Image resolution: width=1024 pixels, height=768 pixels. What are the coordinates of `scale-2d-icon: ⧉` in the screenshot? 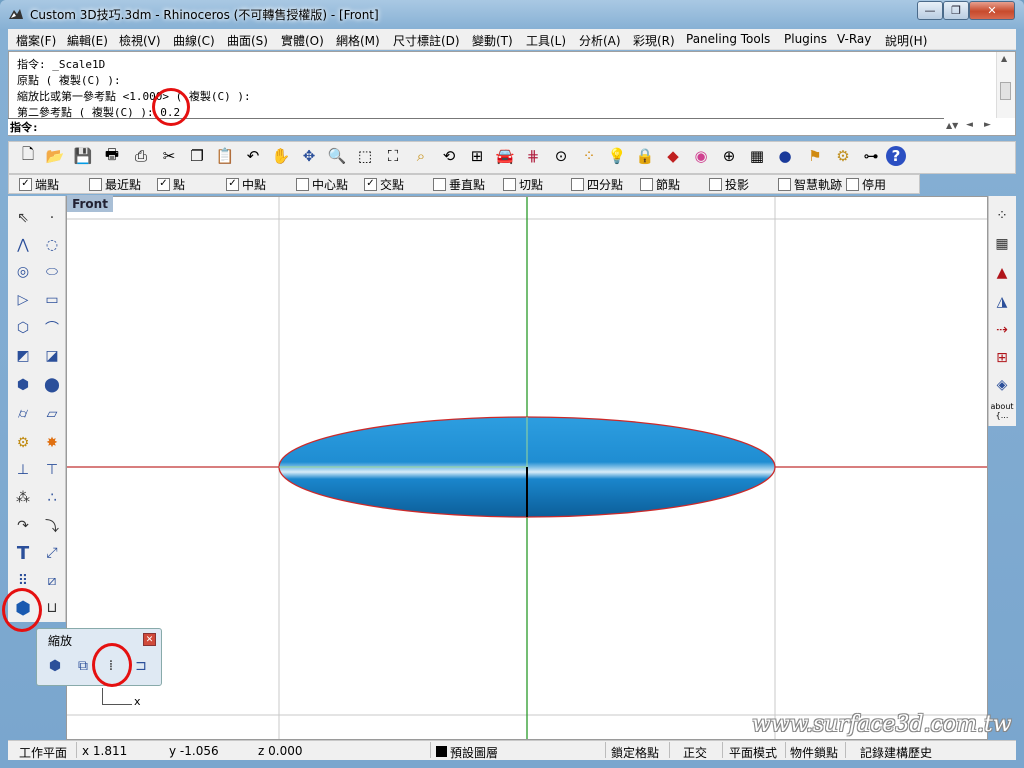 It's located at (83, 666).